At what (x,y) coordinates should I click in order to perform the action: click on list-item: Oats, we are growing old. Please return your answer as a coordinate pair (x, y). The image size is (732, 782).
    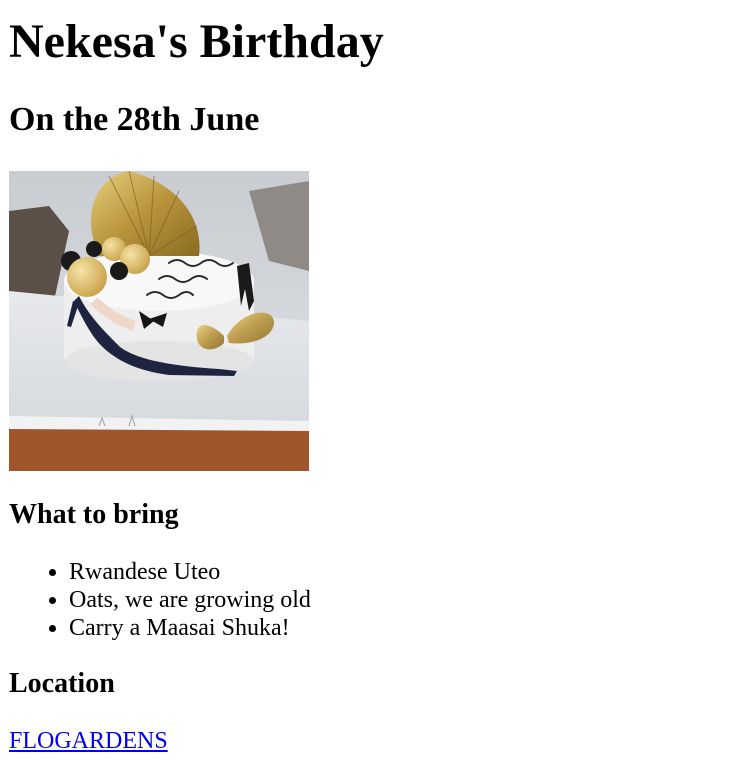
    Looking at the image, I should click on (190, 600).